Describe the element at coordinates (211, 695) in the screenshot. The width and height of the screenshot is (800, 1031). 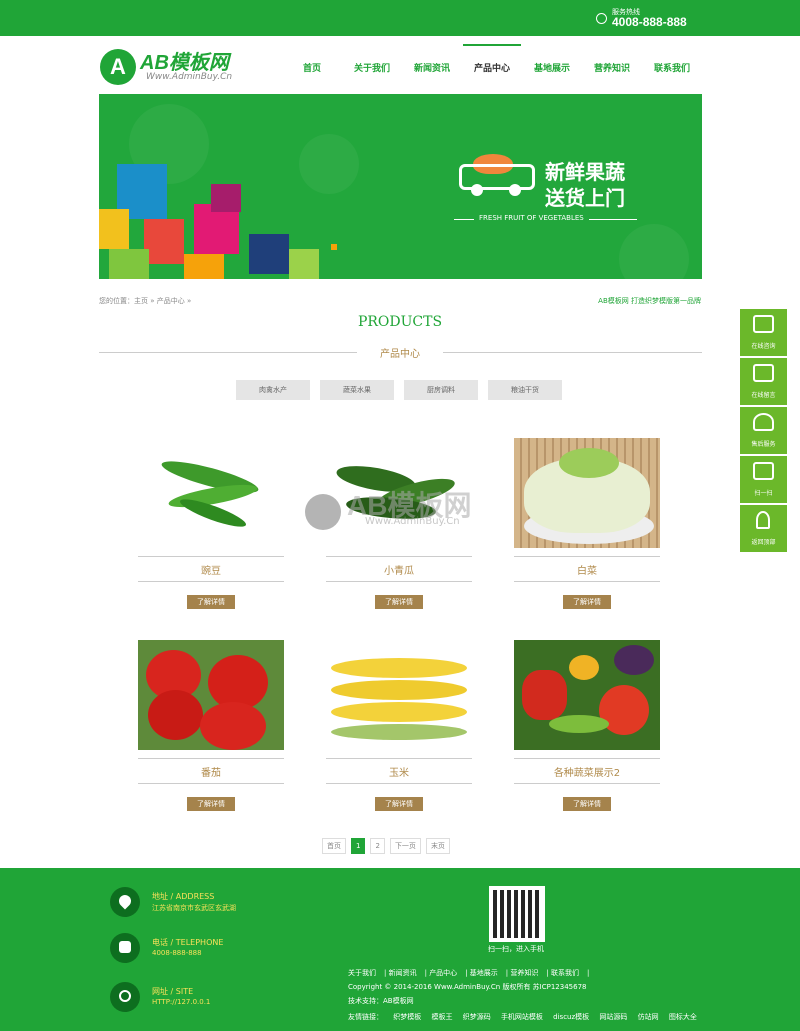
I see `product-image-tomato` at that location.